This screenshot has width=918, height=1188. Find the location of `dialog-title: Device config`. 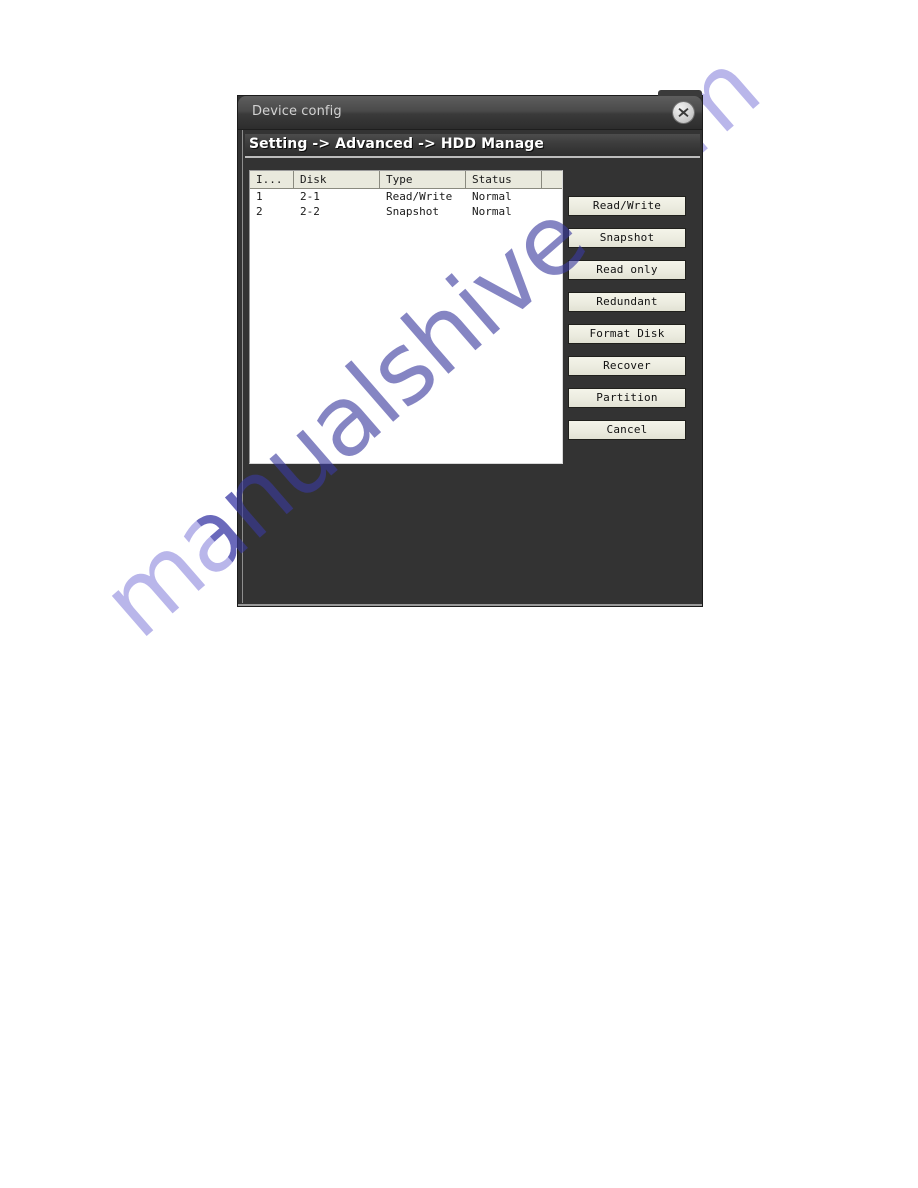

dialog-title: Device config is located at coordinates (297, 111).